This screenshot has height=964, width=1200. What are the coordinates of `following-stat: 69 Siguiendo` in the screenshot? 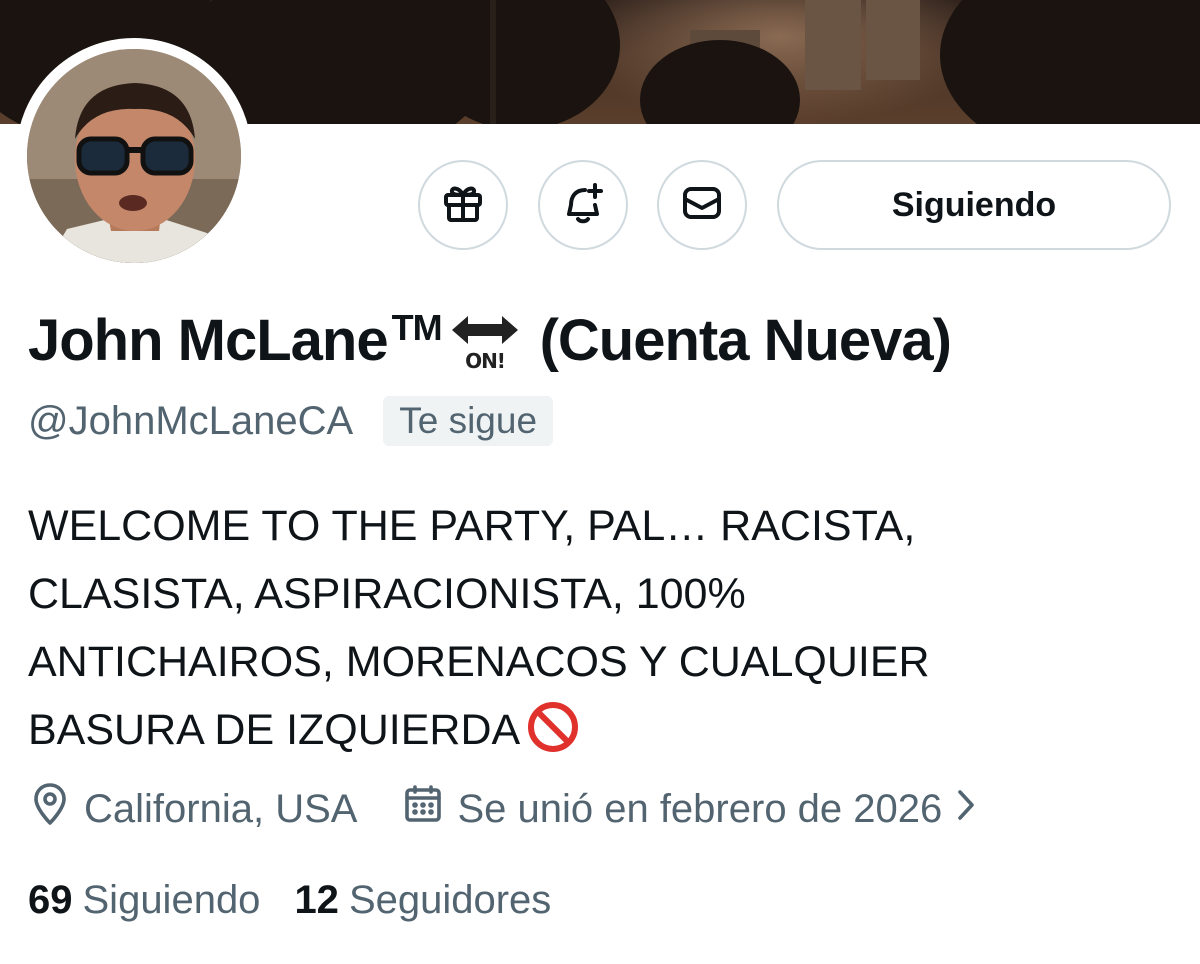 It's located at (144, 900).